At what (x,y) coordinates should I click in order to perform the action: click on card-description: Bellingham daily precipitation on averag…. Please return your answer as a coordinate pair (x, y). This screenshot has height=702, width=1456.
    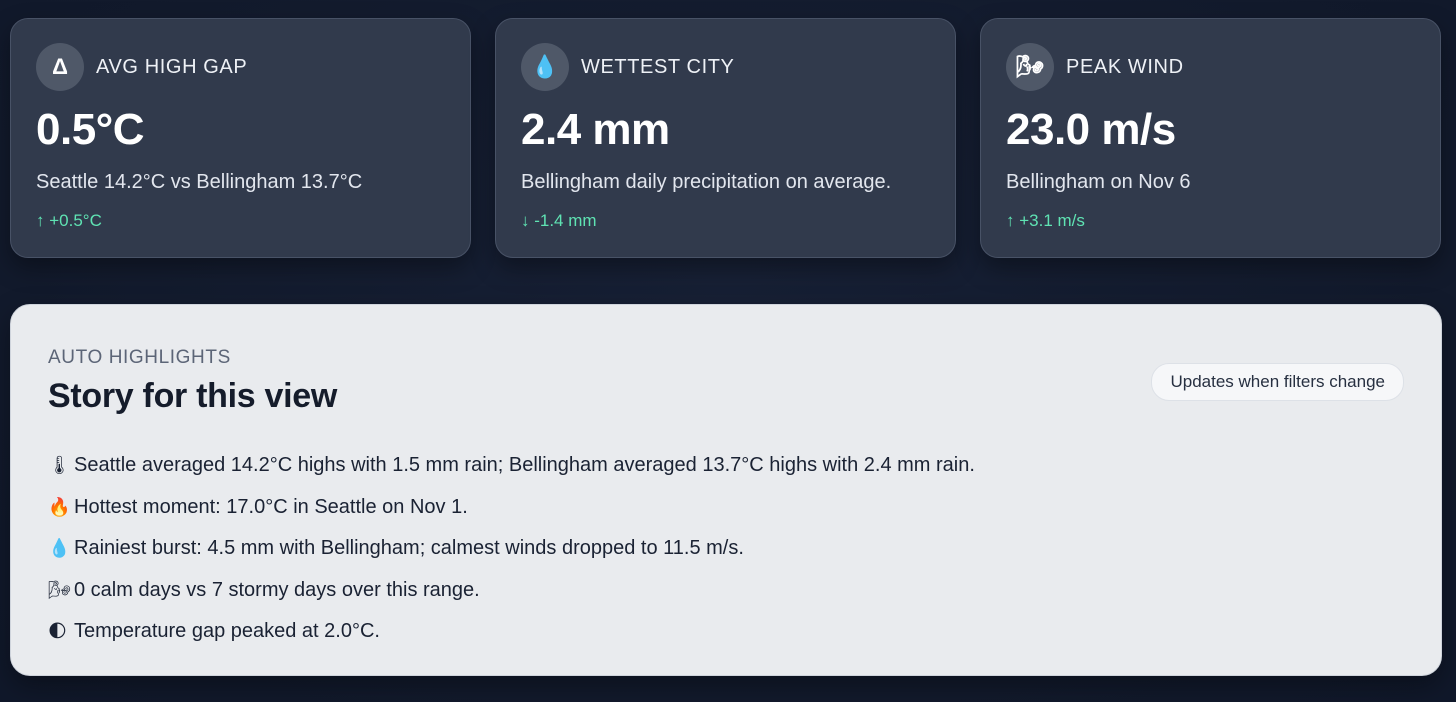
    Looking at the image, I should click on (706, 182).